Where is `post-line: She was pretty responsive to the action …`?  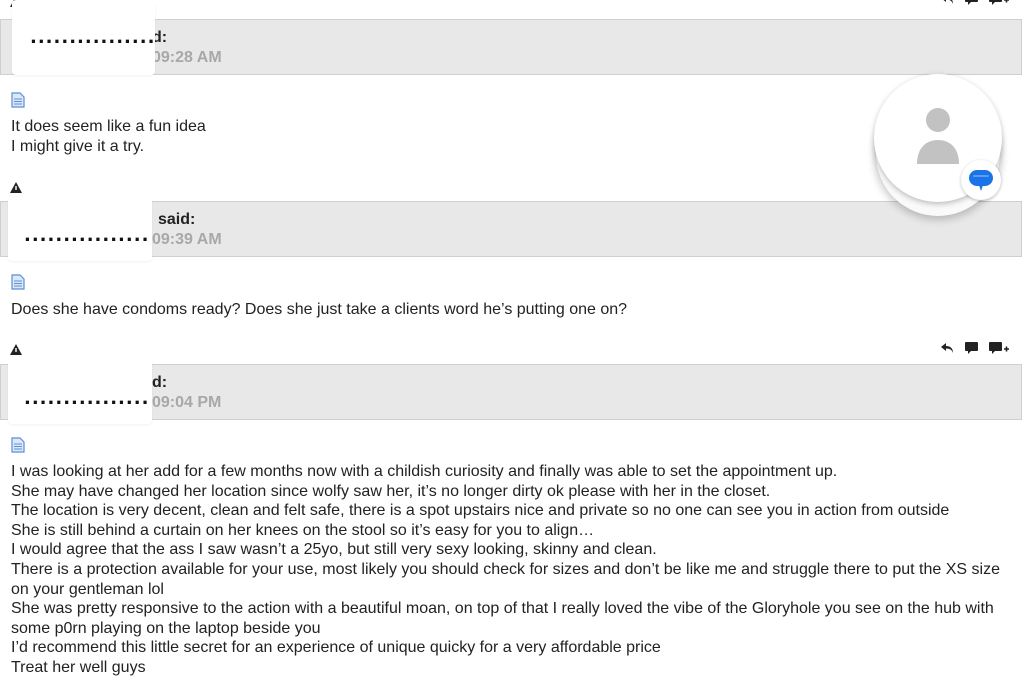 post-line: She was pretty responsive to the action … is located at coordinates (502, 618).